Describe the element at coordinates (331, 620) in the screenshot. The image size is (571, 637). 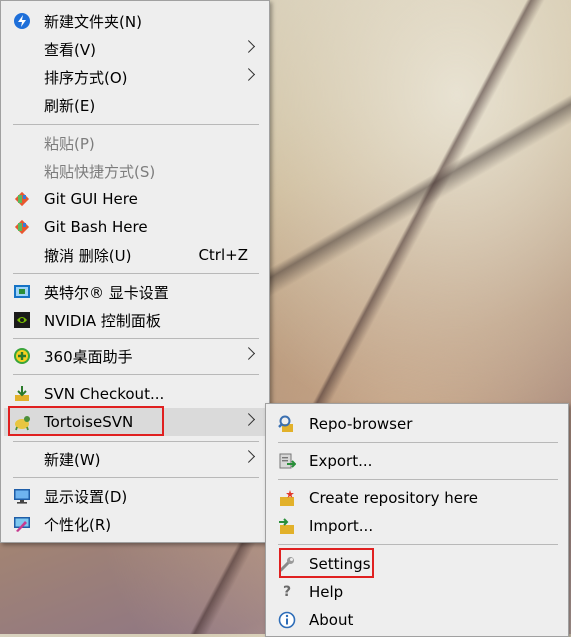
I see `menu-item-label: About` at that location.